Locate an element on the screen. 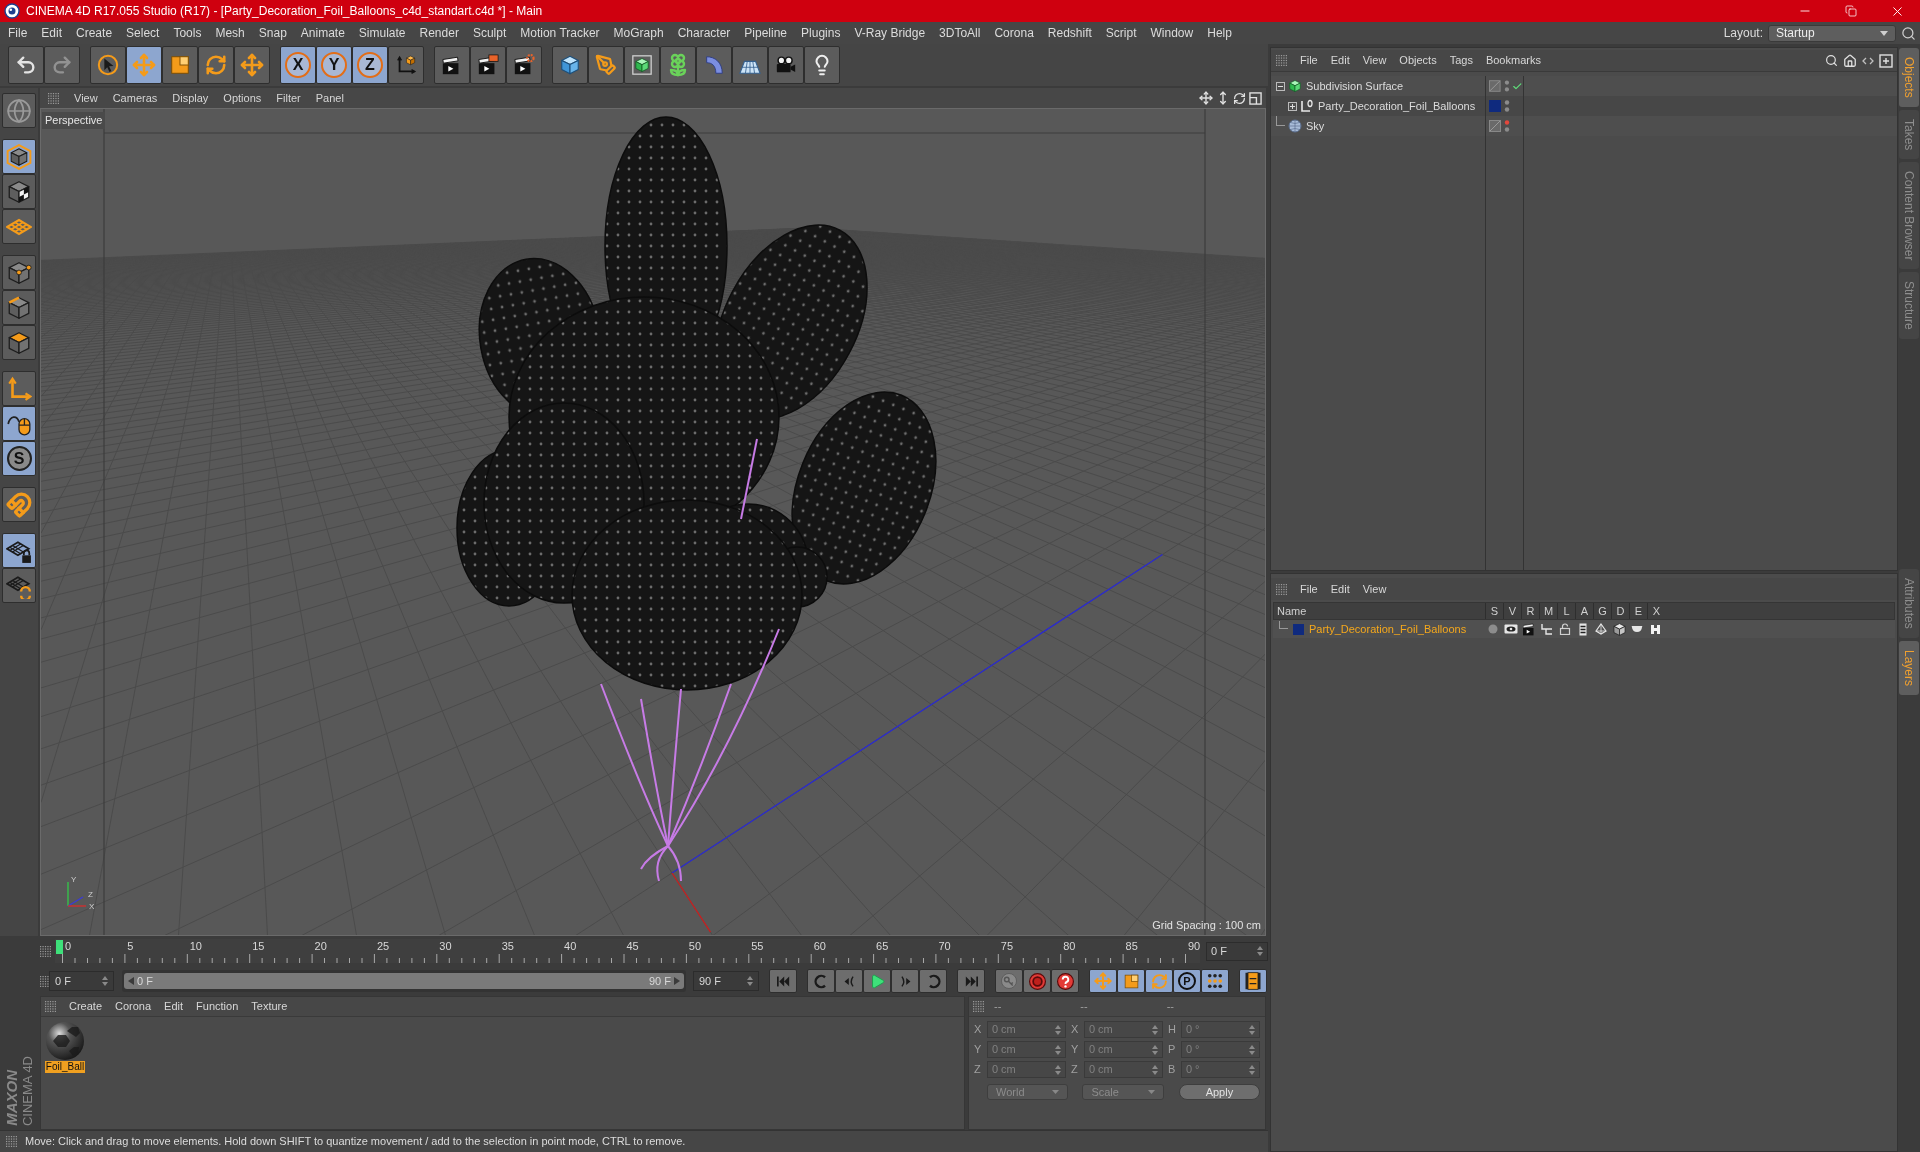 Image resolution: width=1920 pixels, height=1152 pixels. apply-button: Apply is located at coordinates (1219, 1092).